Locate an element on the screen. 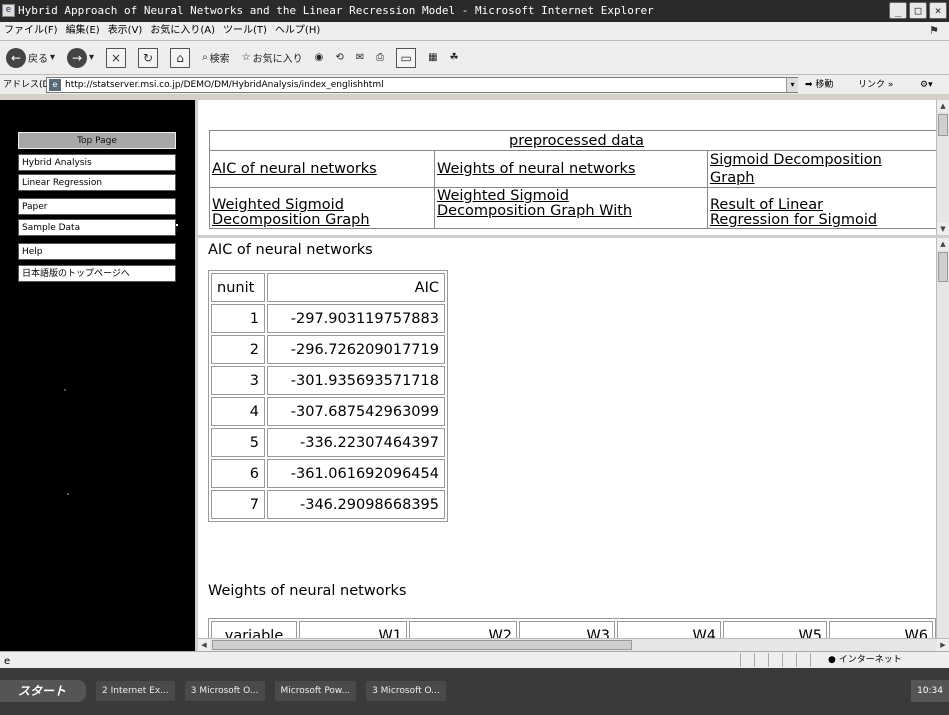 This screenshot has height=715, width=949. table-row: 3 -301.935693571718 is located at coordinates (328, 380).